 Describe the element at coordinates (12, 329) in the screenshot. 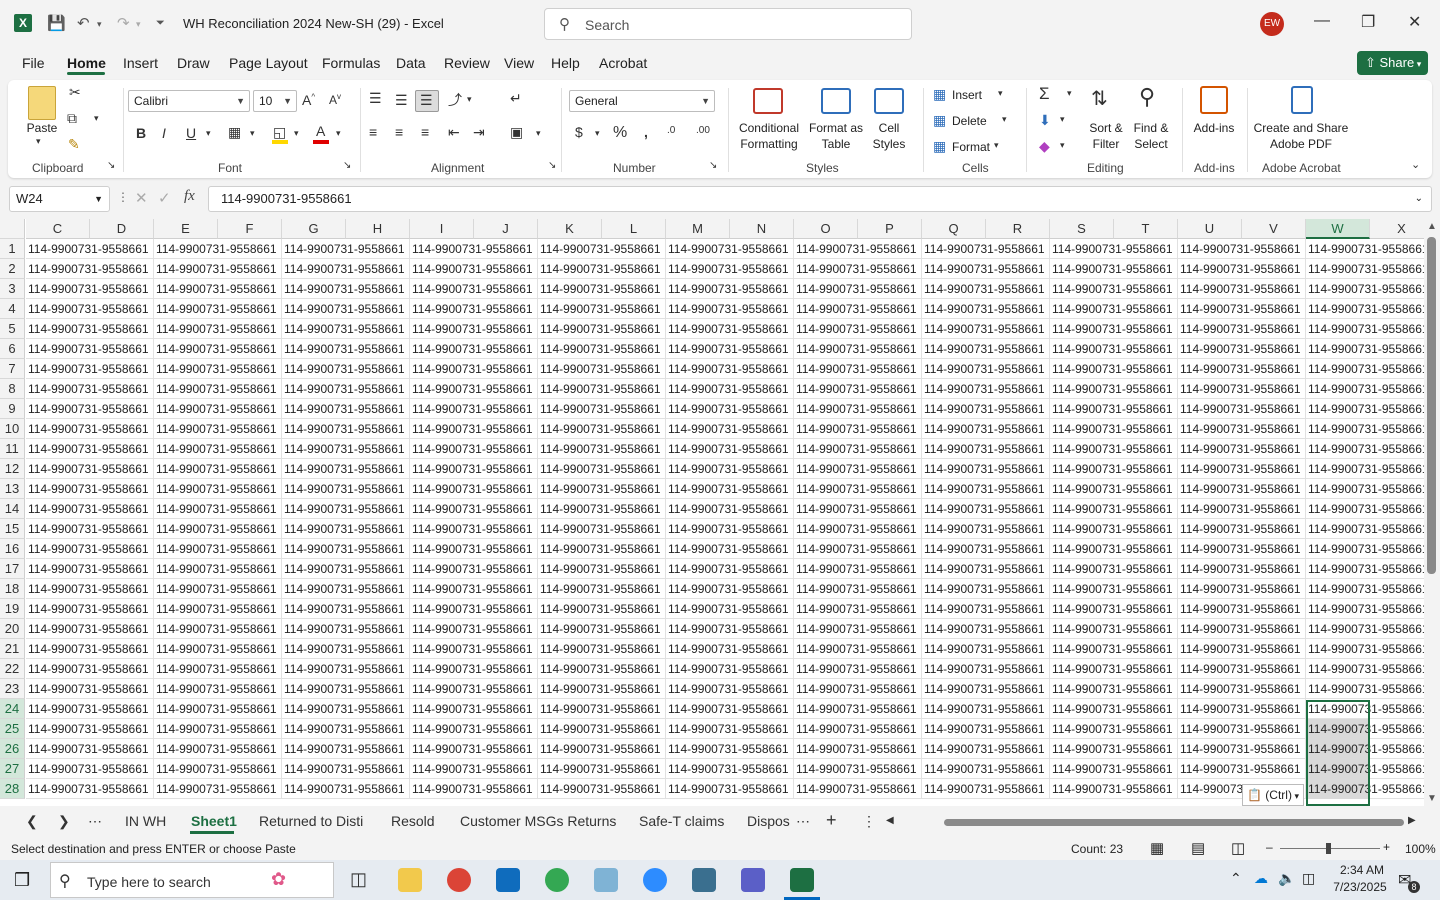

I see `row-header: 5` at that location.